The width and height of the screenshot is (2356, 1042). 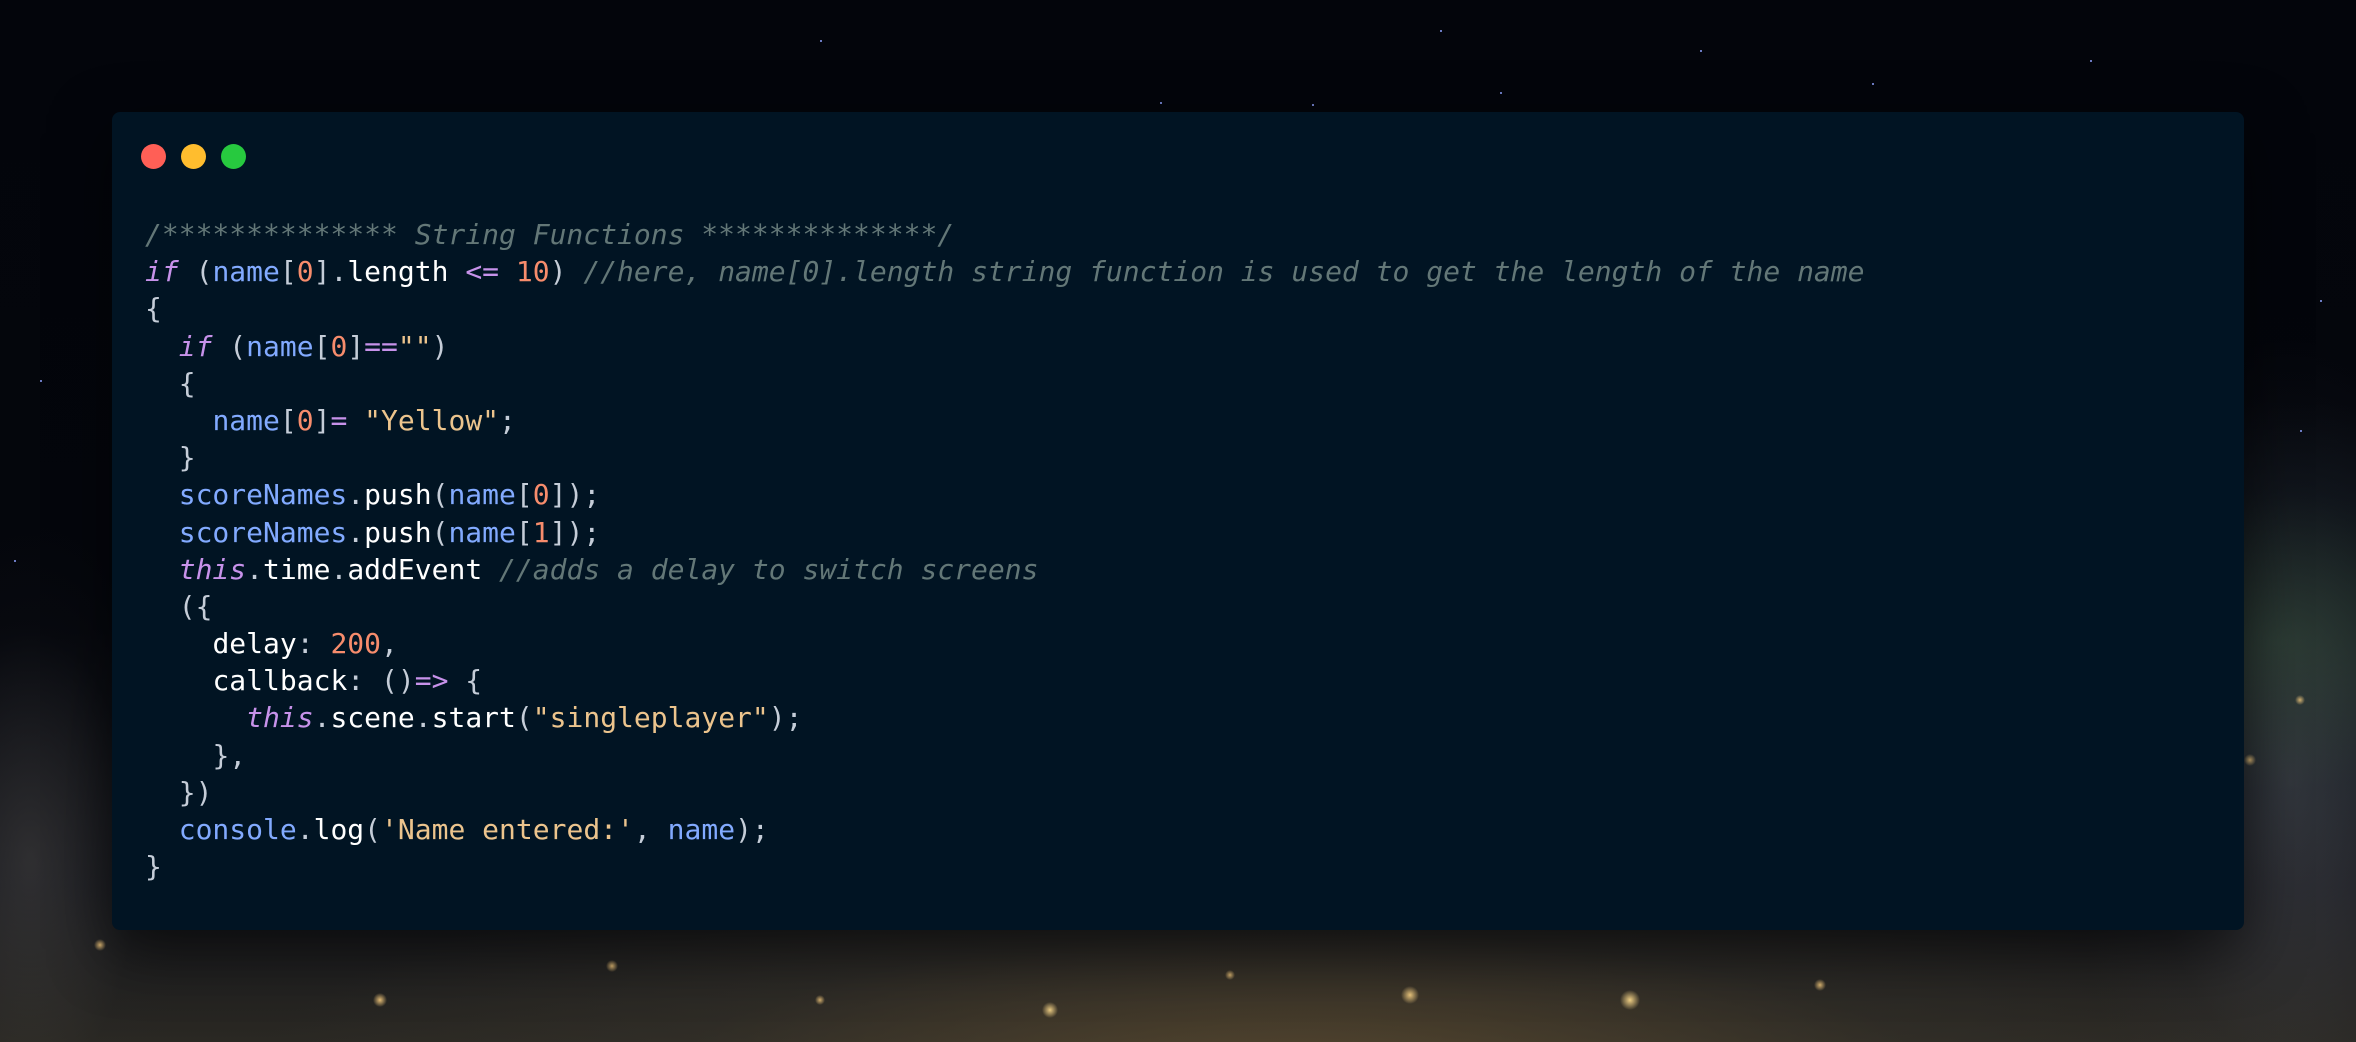 What do you see at coordinates (381, 681) in the screenshot?
I see `code-token-punct: : ()` at bounding box center [381, 681].